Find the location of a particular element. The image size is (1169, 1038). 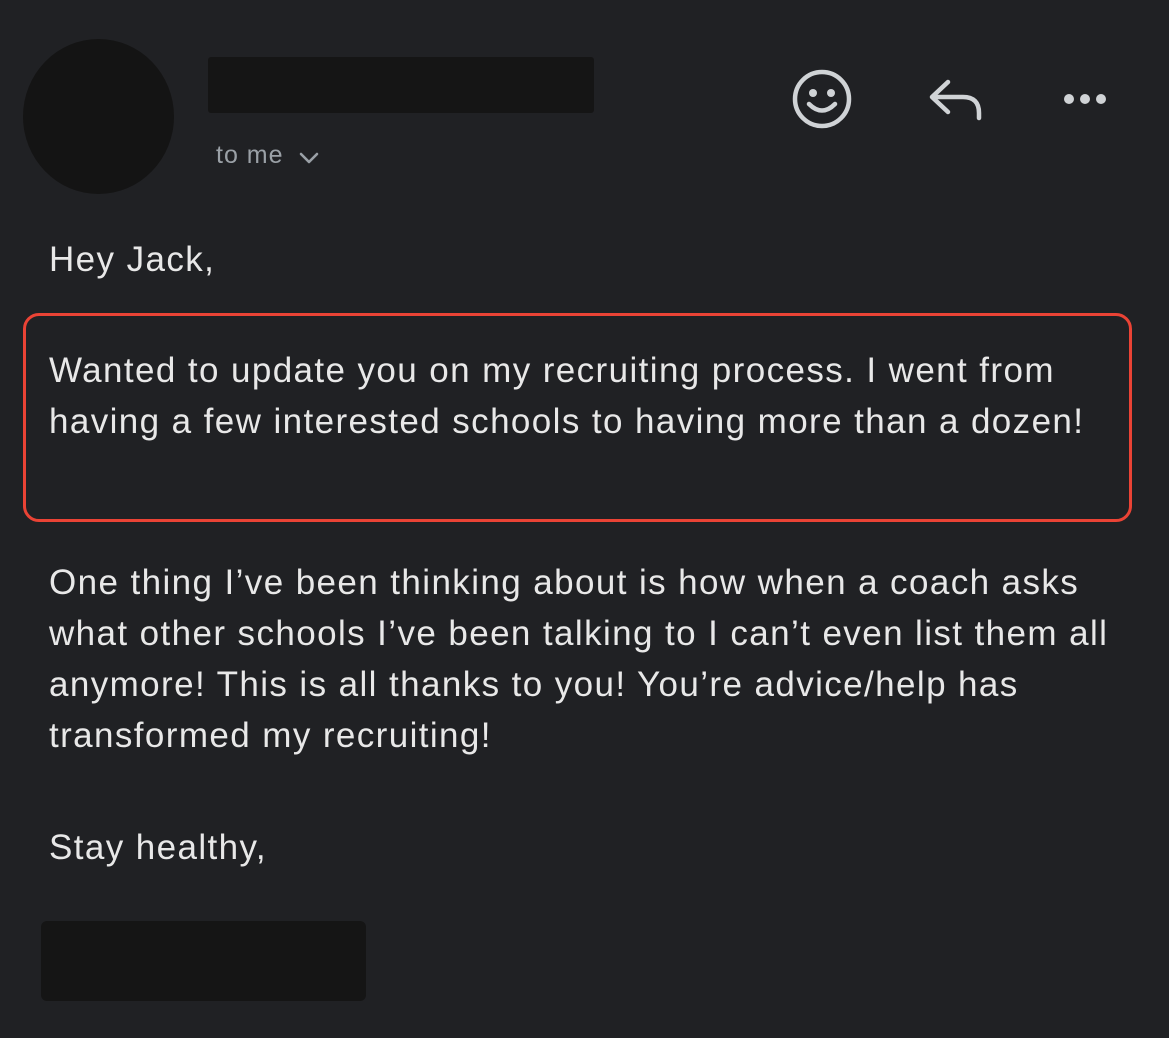

recipient-details-toggle: to me is located at coordinates (268, 155).